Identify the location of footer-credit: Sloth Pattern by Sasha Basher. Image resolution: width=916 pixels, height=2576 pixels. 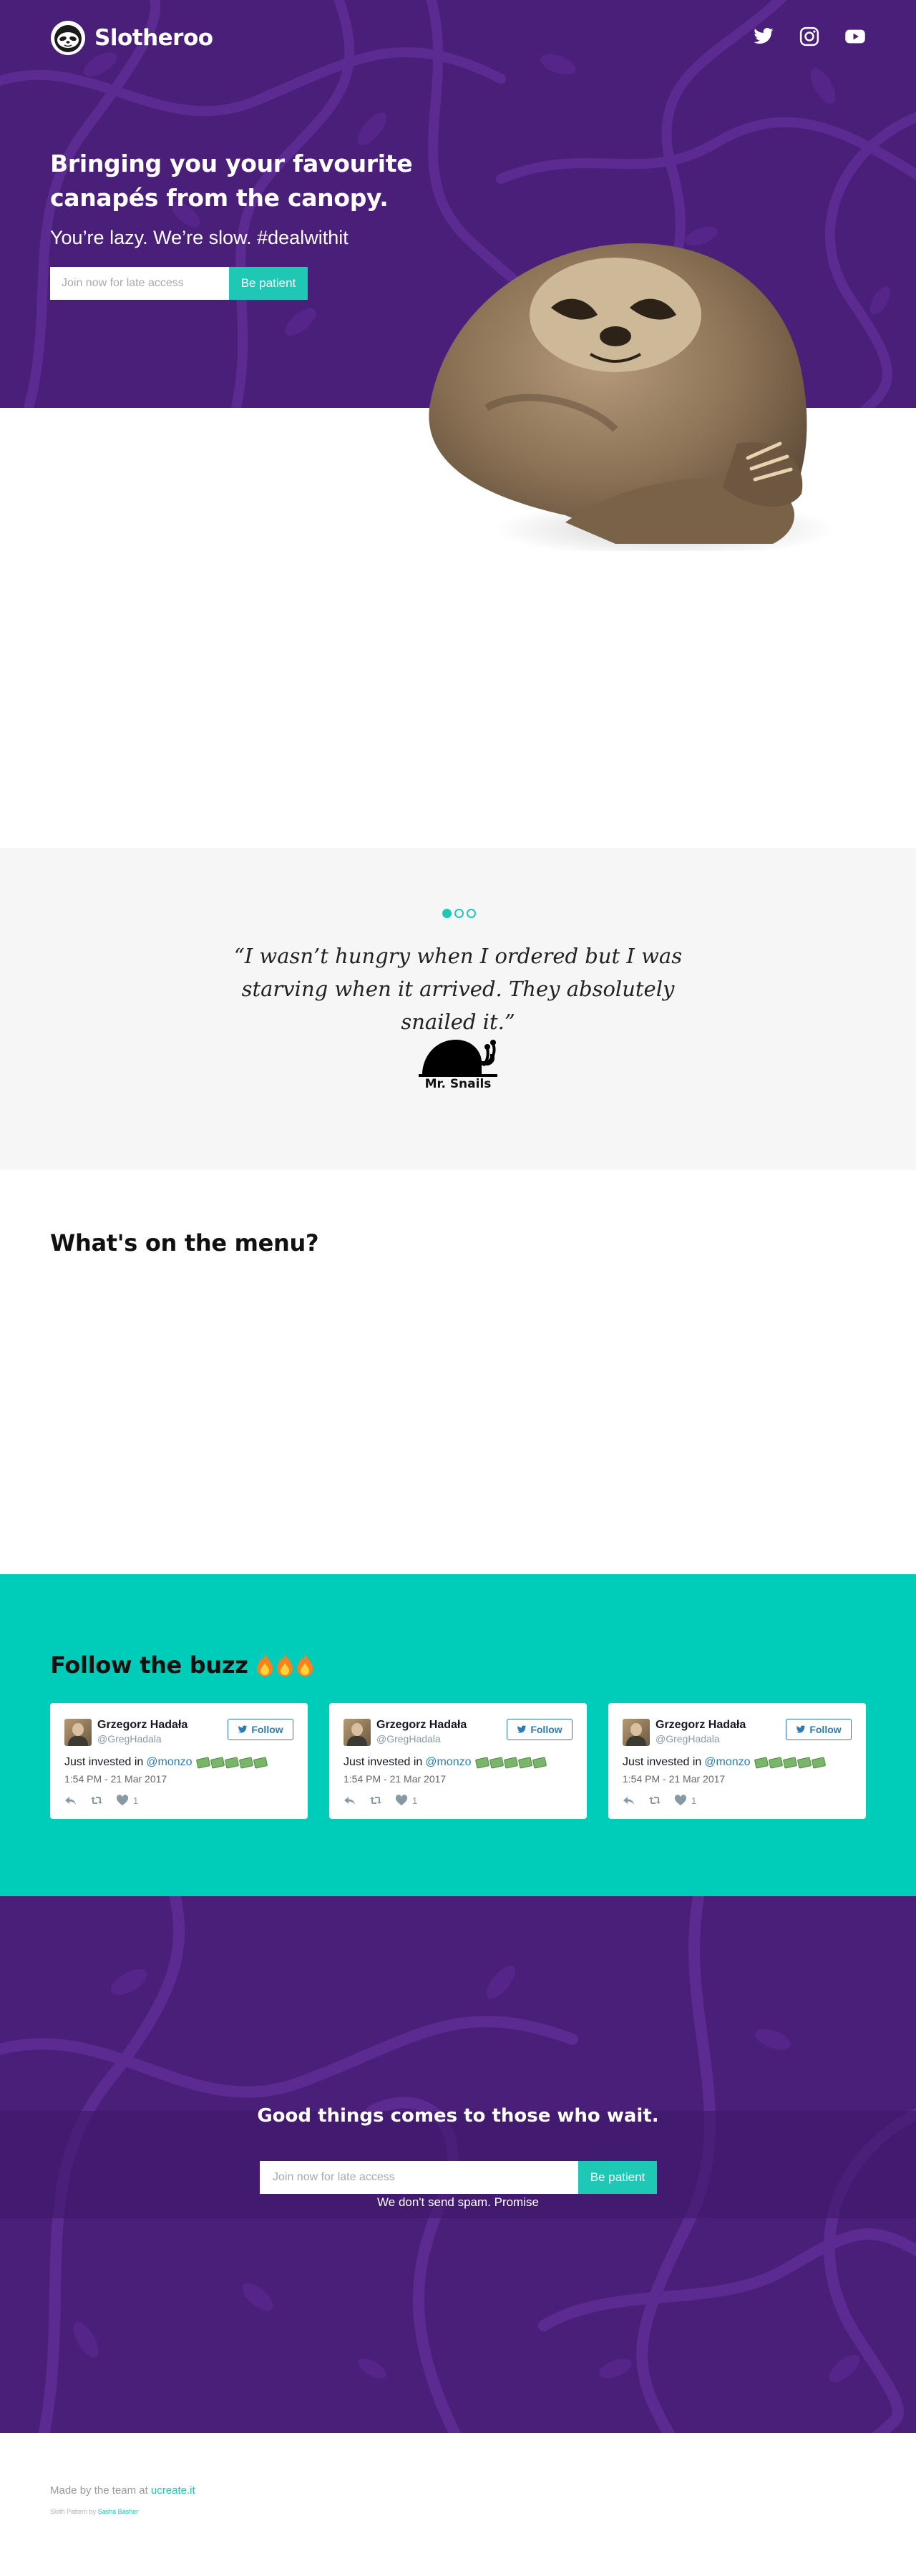
(94, 2511).